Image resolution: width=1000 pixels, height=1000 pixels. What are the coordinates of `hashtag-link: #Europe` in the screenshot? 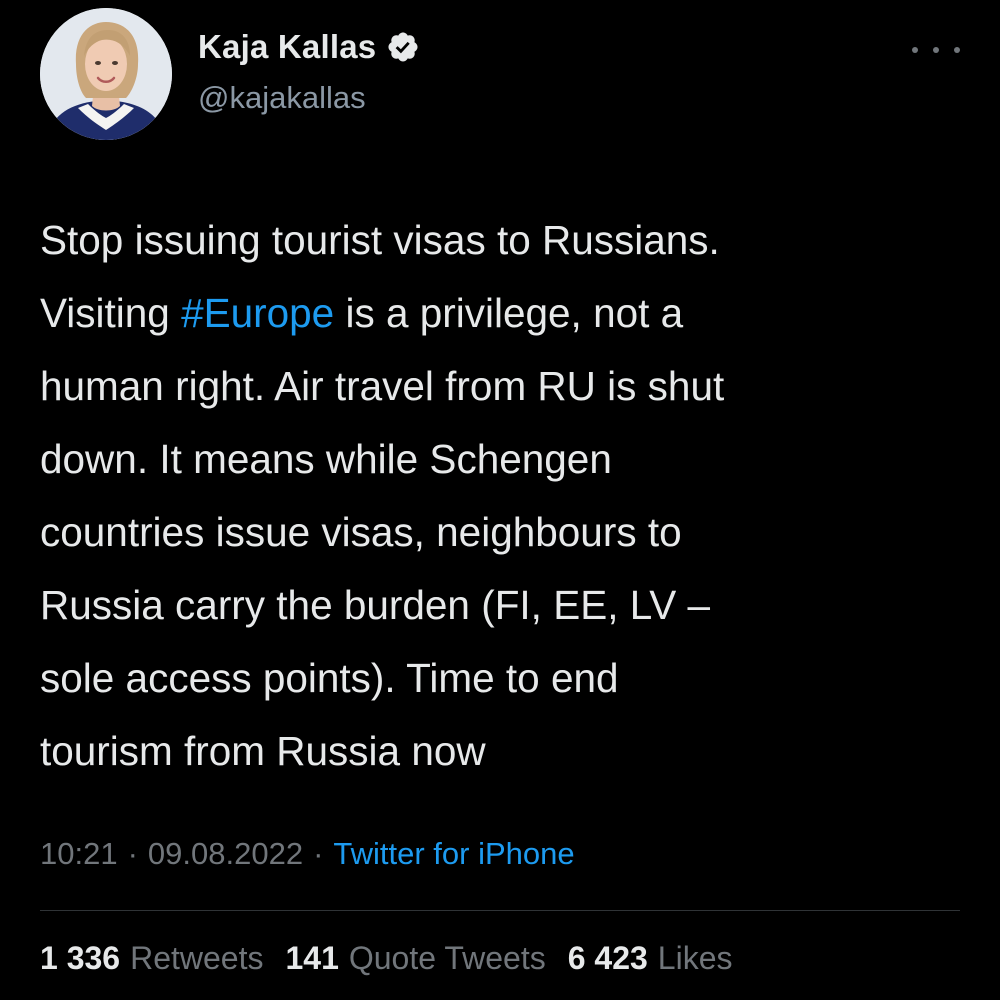 It's located at (257, 313).